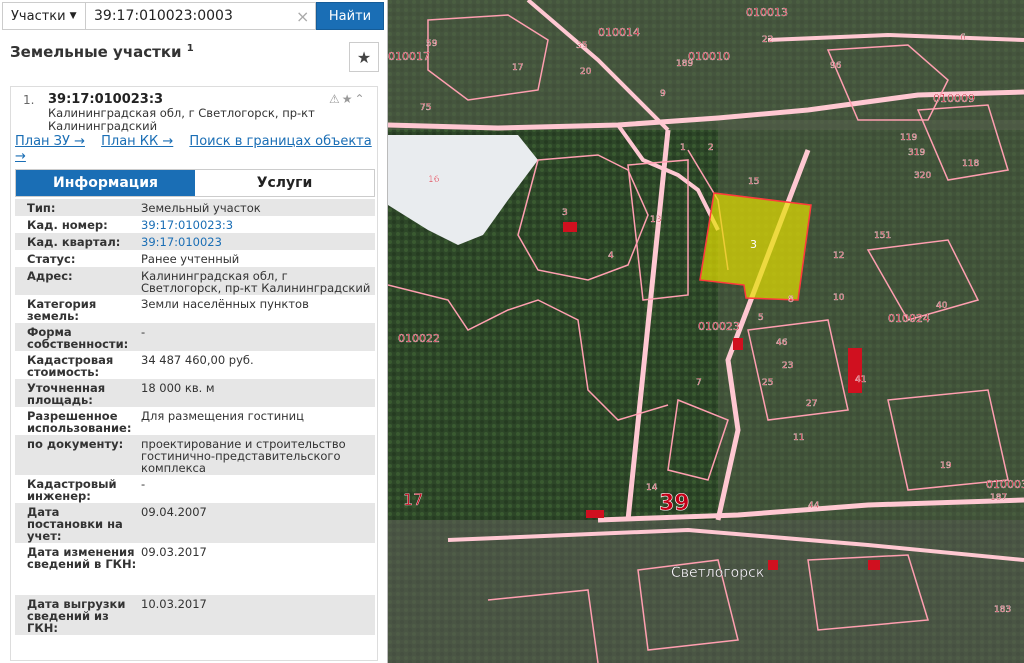 This screenshot has height=663, width=1024. Describe the element at coordinates (82, 558) in the screenshot. I see `info-label: Дата изменения сведений в ГКН:` at that location.